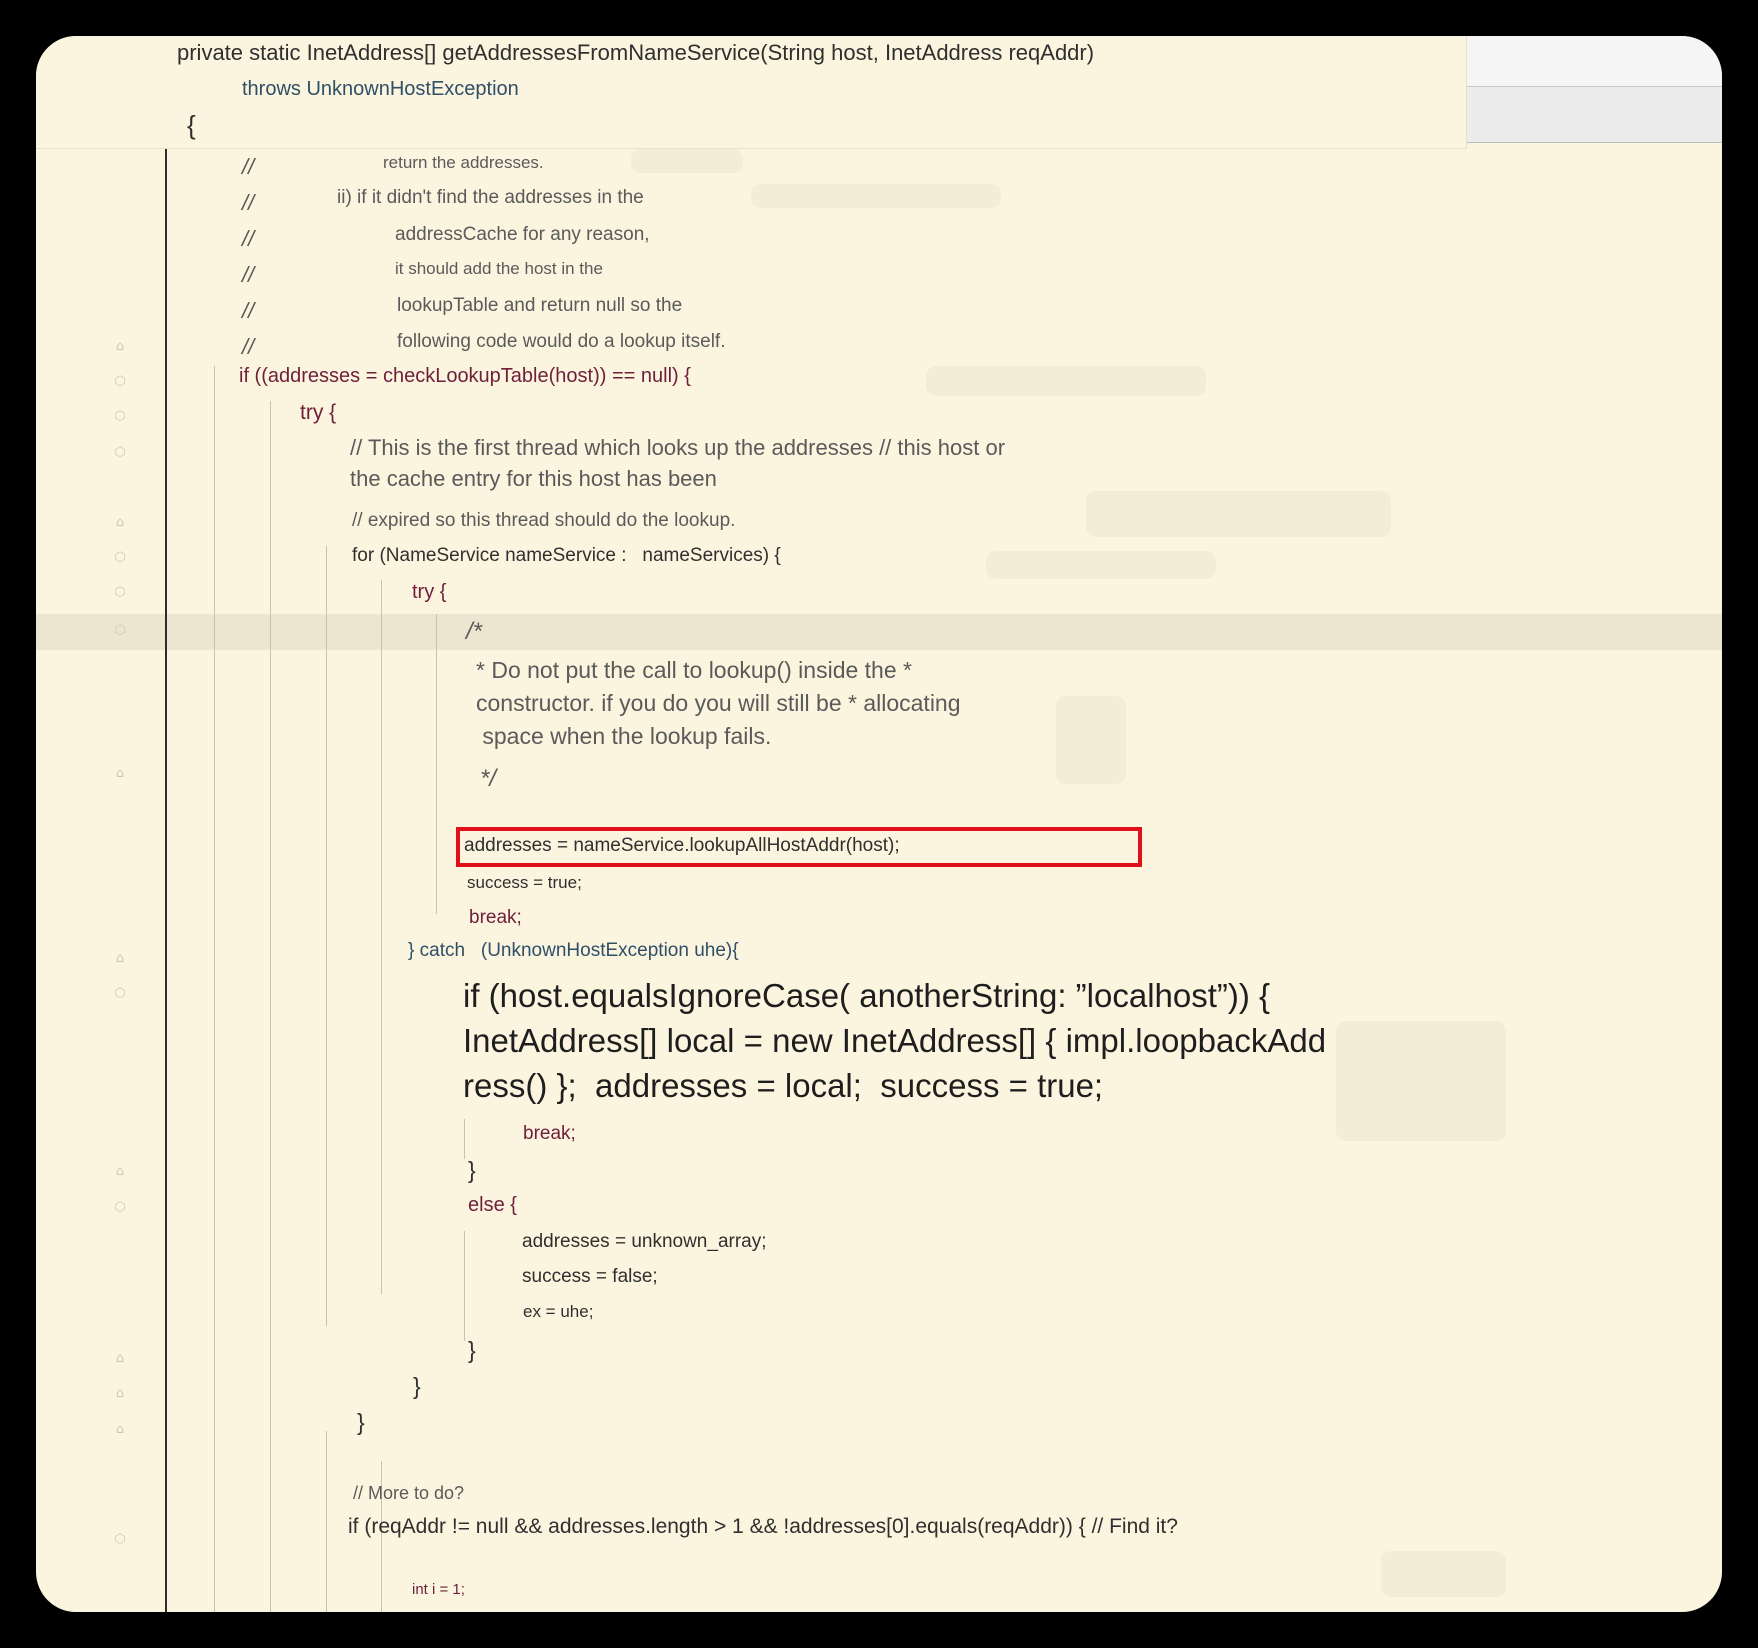  What do you see at coordinates (318, 412) in the screenshot?
I see `try-outer: try {` at bounding box center [318, 412].